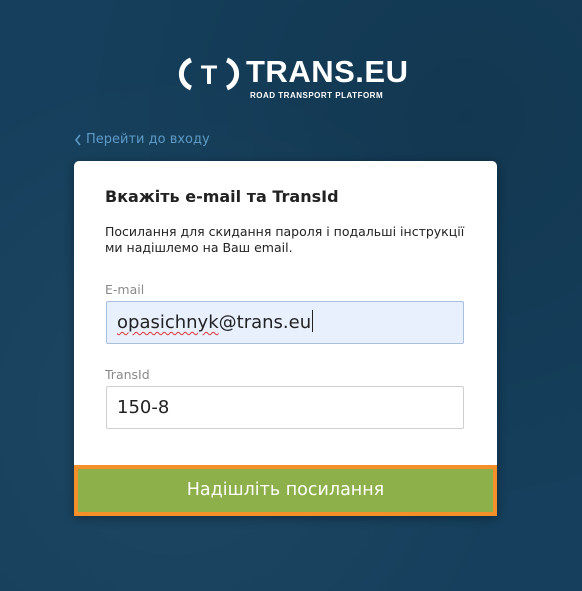 The height and width of the screenshot is (591, 582). I want to click on transid-value: 150-8, so click(143, 407).